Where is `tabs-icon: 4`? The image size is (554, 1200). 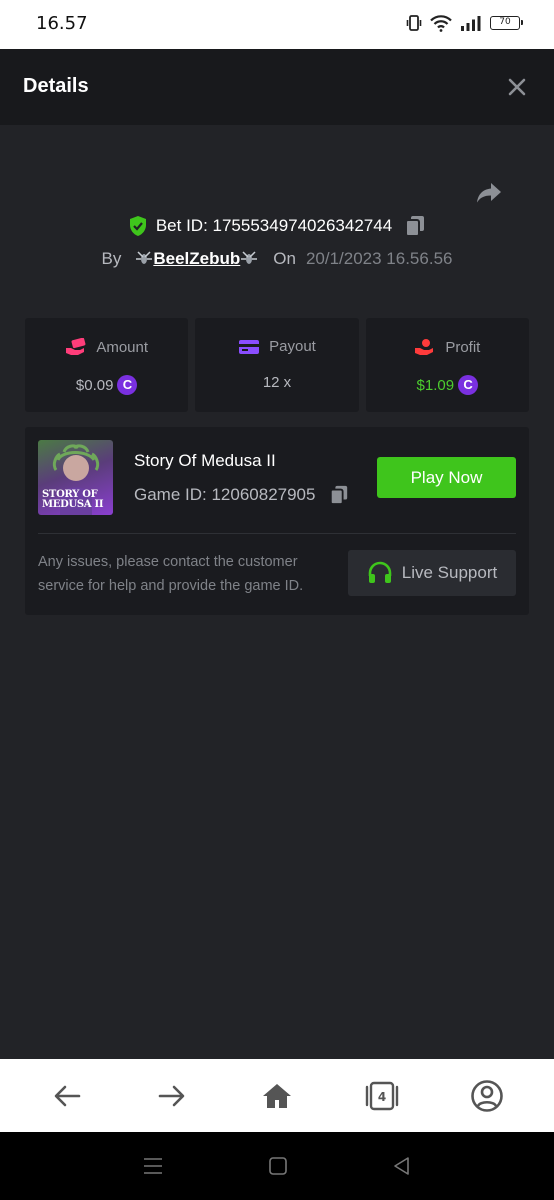
tabs-icon: 4 is located at coordinates (382, 1095).